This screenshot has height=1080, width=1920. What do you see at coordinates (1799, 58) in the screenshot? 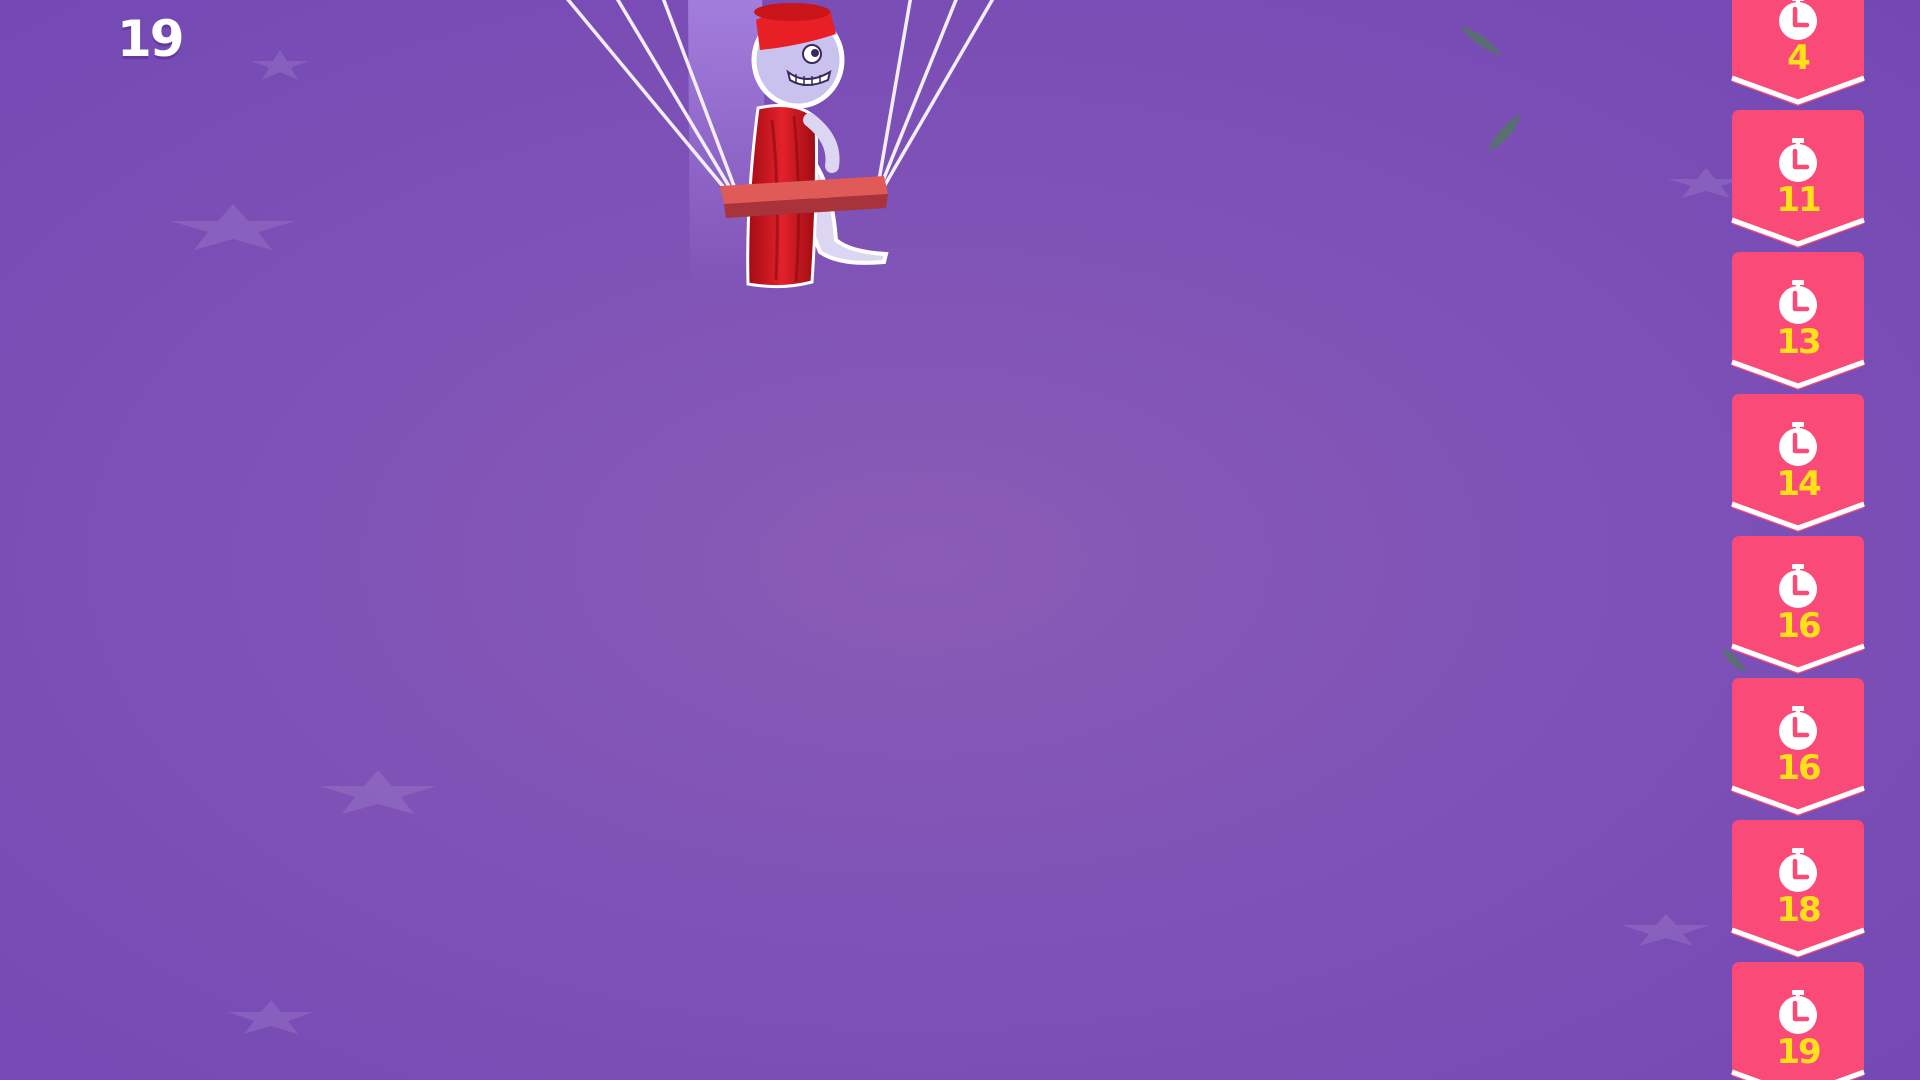
I see `badge-value: 4` at bounding box center [1799, 58].